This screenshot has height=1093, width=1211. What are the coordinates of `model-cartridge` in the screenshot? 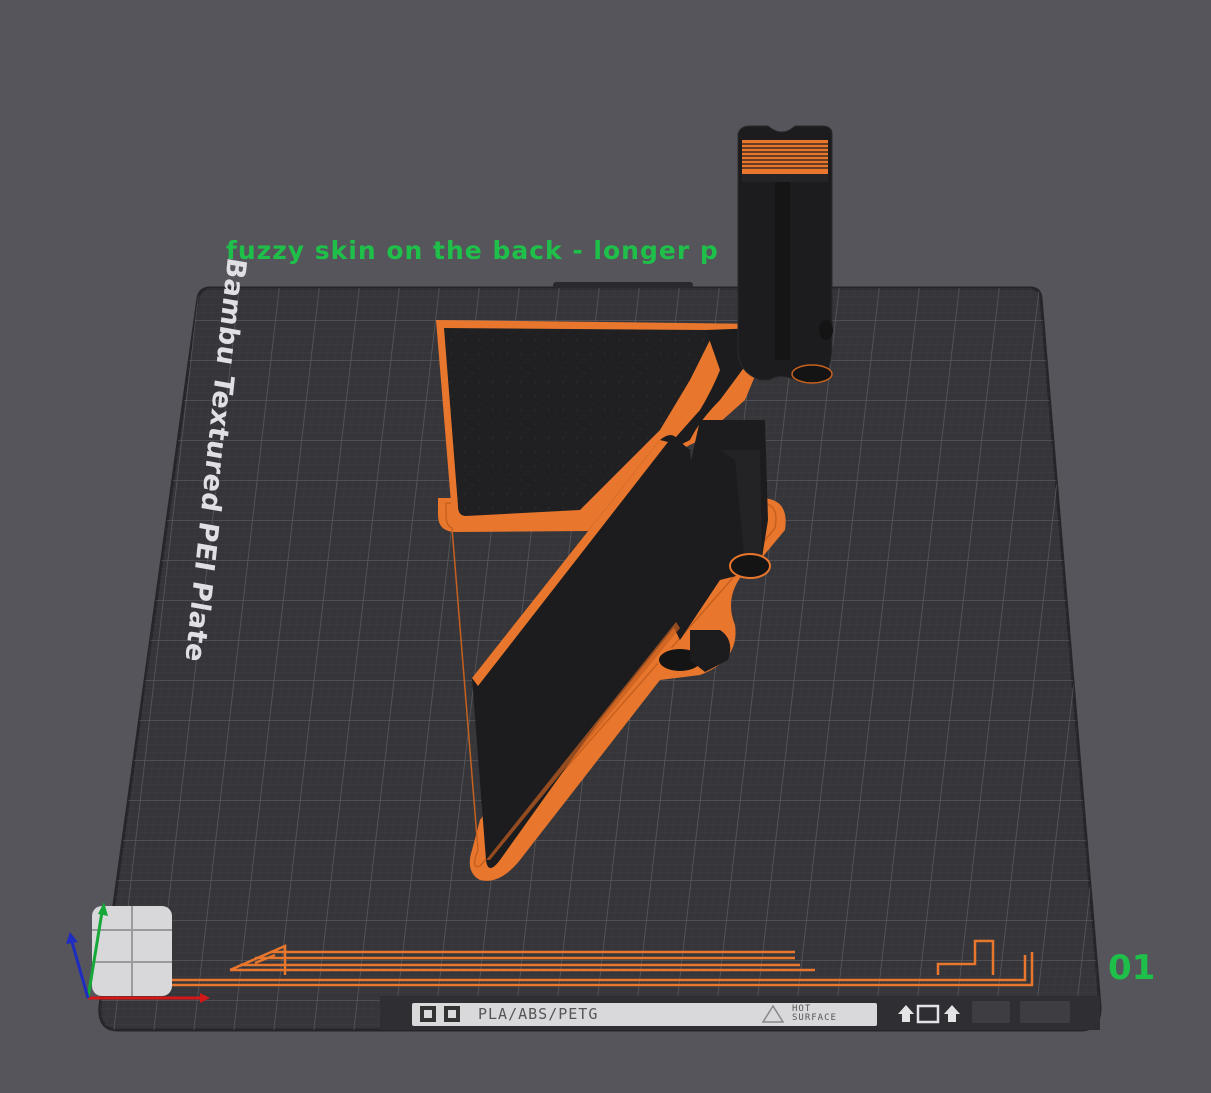 It's located at (785, 254).